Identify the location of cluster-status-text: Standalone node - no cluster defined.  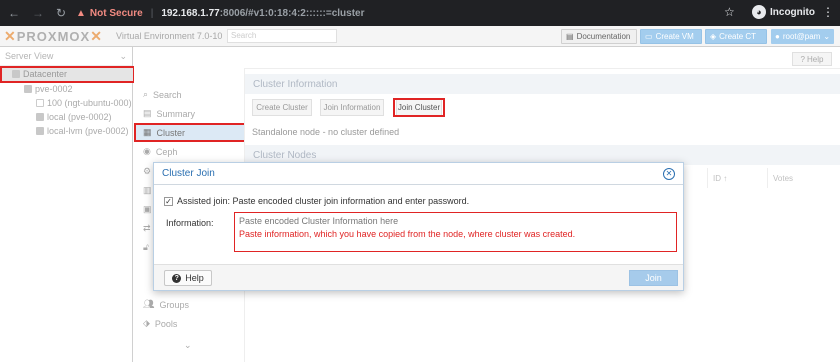
(326, 132).